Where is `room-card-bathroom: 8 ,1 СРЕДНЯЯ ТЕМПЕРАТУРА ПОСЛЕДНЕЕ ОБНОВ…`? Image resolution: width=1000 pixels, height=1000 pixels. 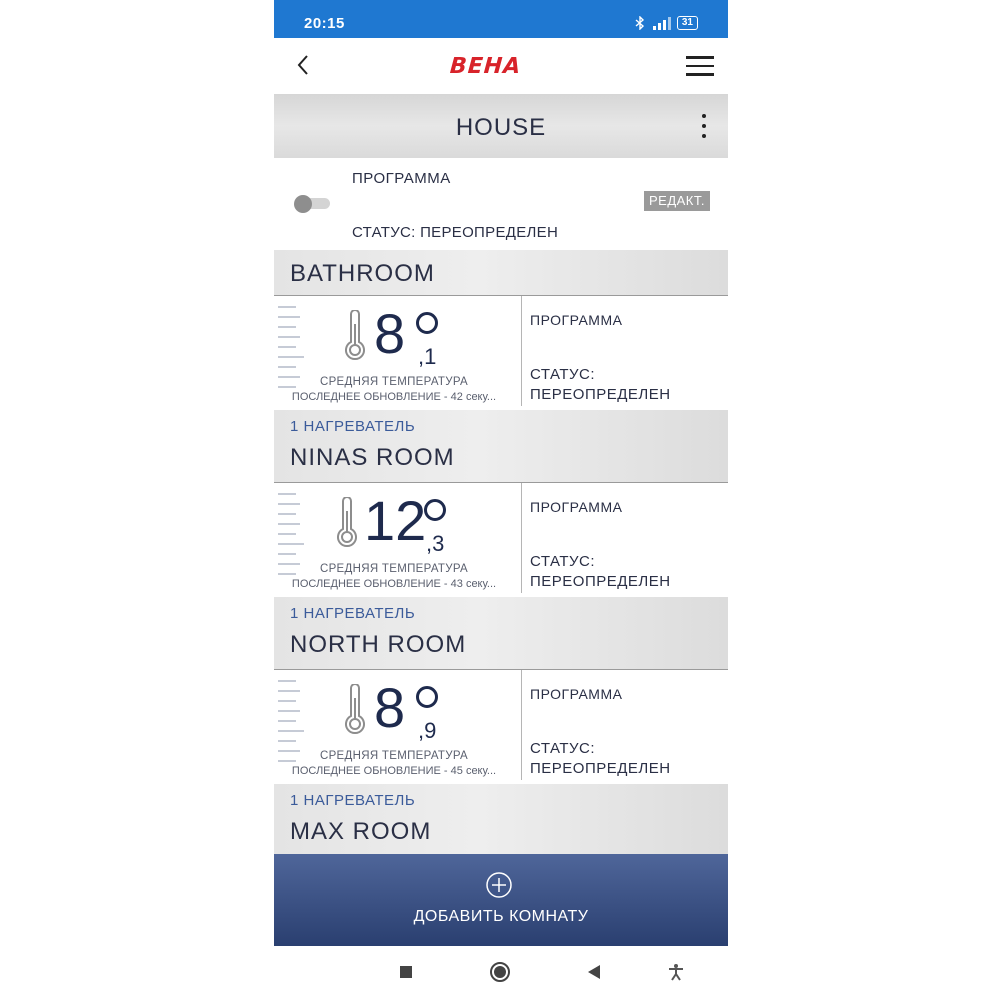
room-card-bathroom: 8 ,1 СРЕДНЯЯ ТЕМПЕРАТУРА ПОСЛЕДНЕЕ ОБНОВ… is located at coordinates (501, 351).